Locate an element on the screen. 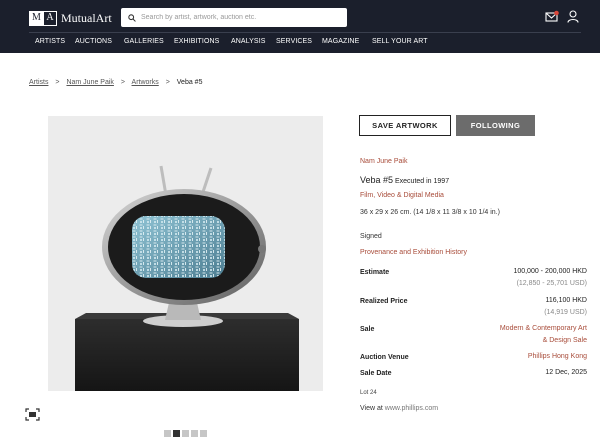  auction-venue-link: Phillips Hong Kong is located at coordinates (557, 357).